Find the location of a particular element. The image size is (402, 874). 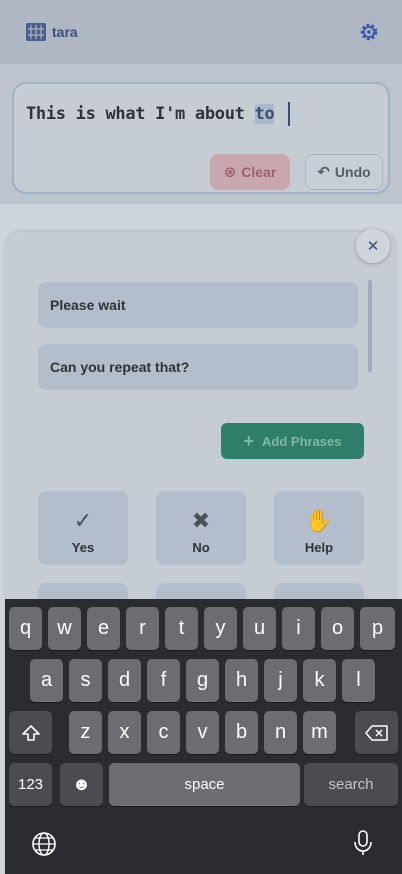

x-icon: ✖ is located at coordinates (201, 520).